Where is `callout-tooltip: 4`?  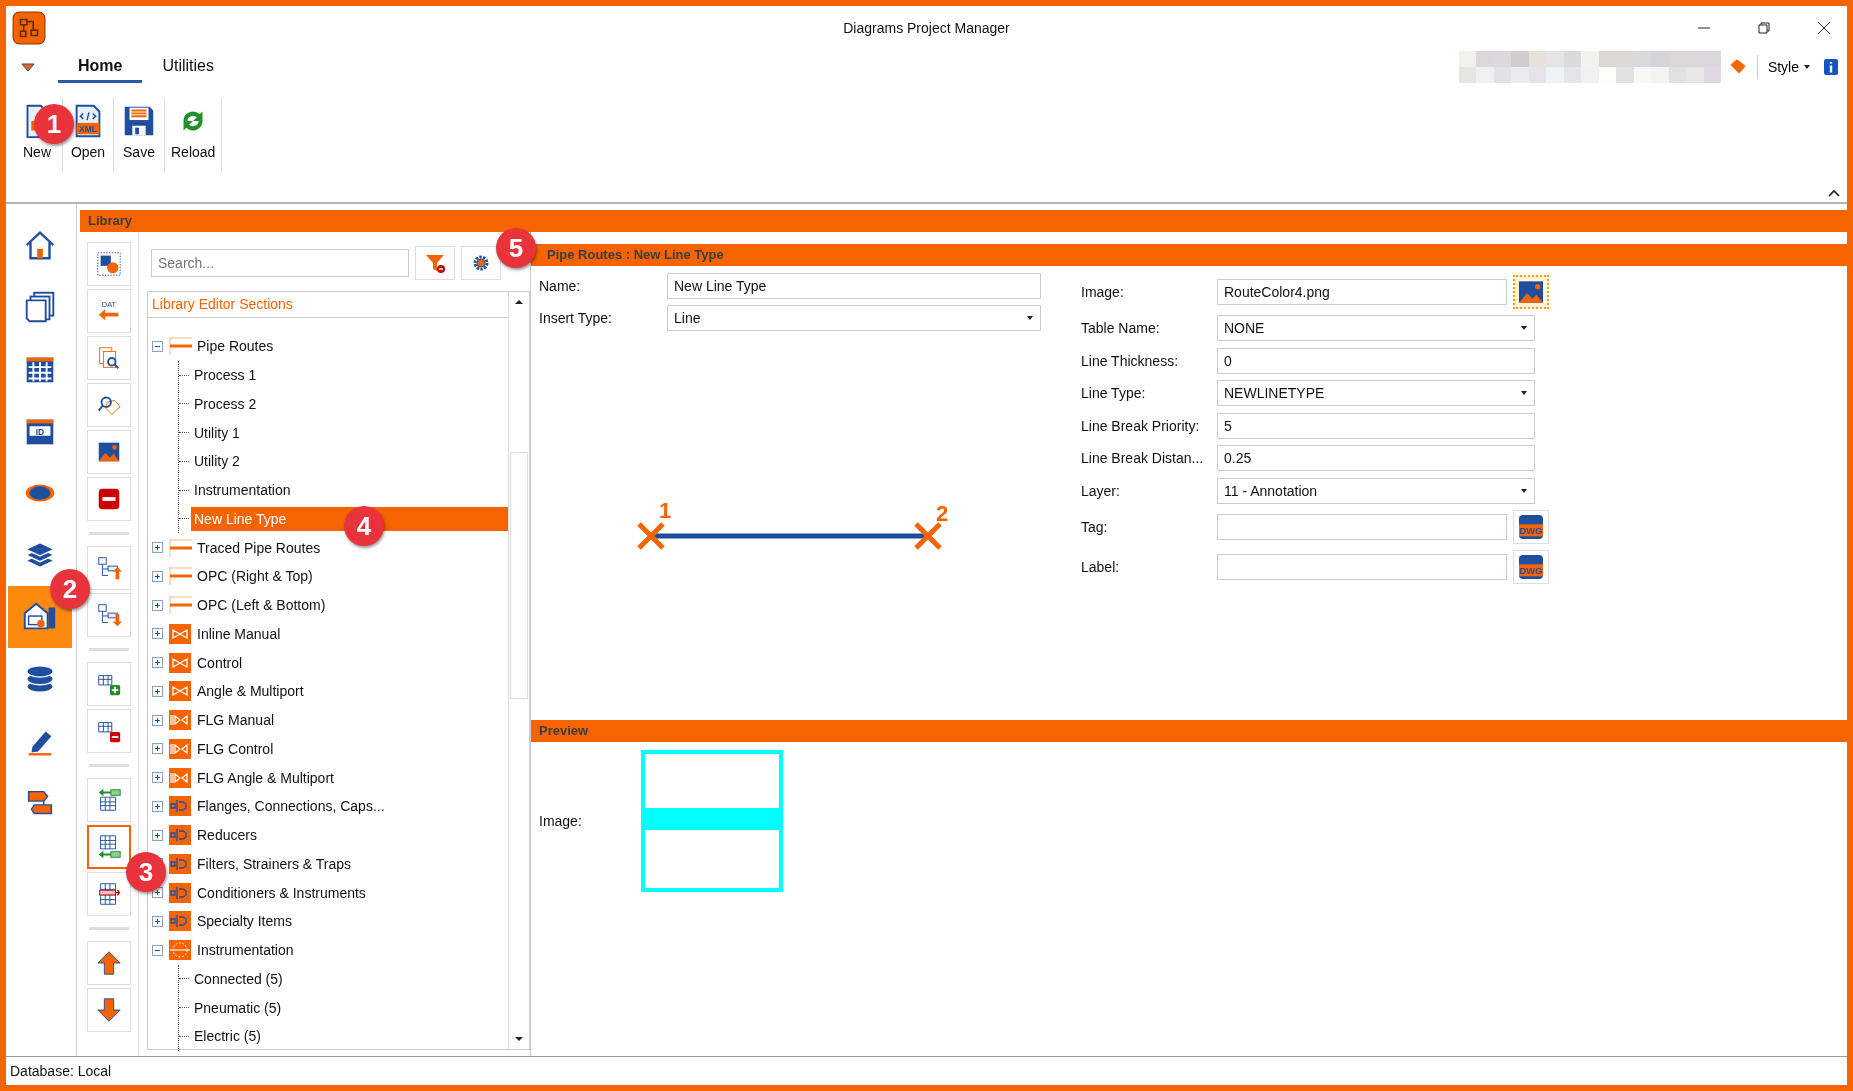 callout-tooltip: 4 is located at coordinates (364, 526).